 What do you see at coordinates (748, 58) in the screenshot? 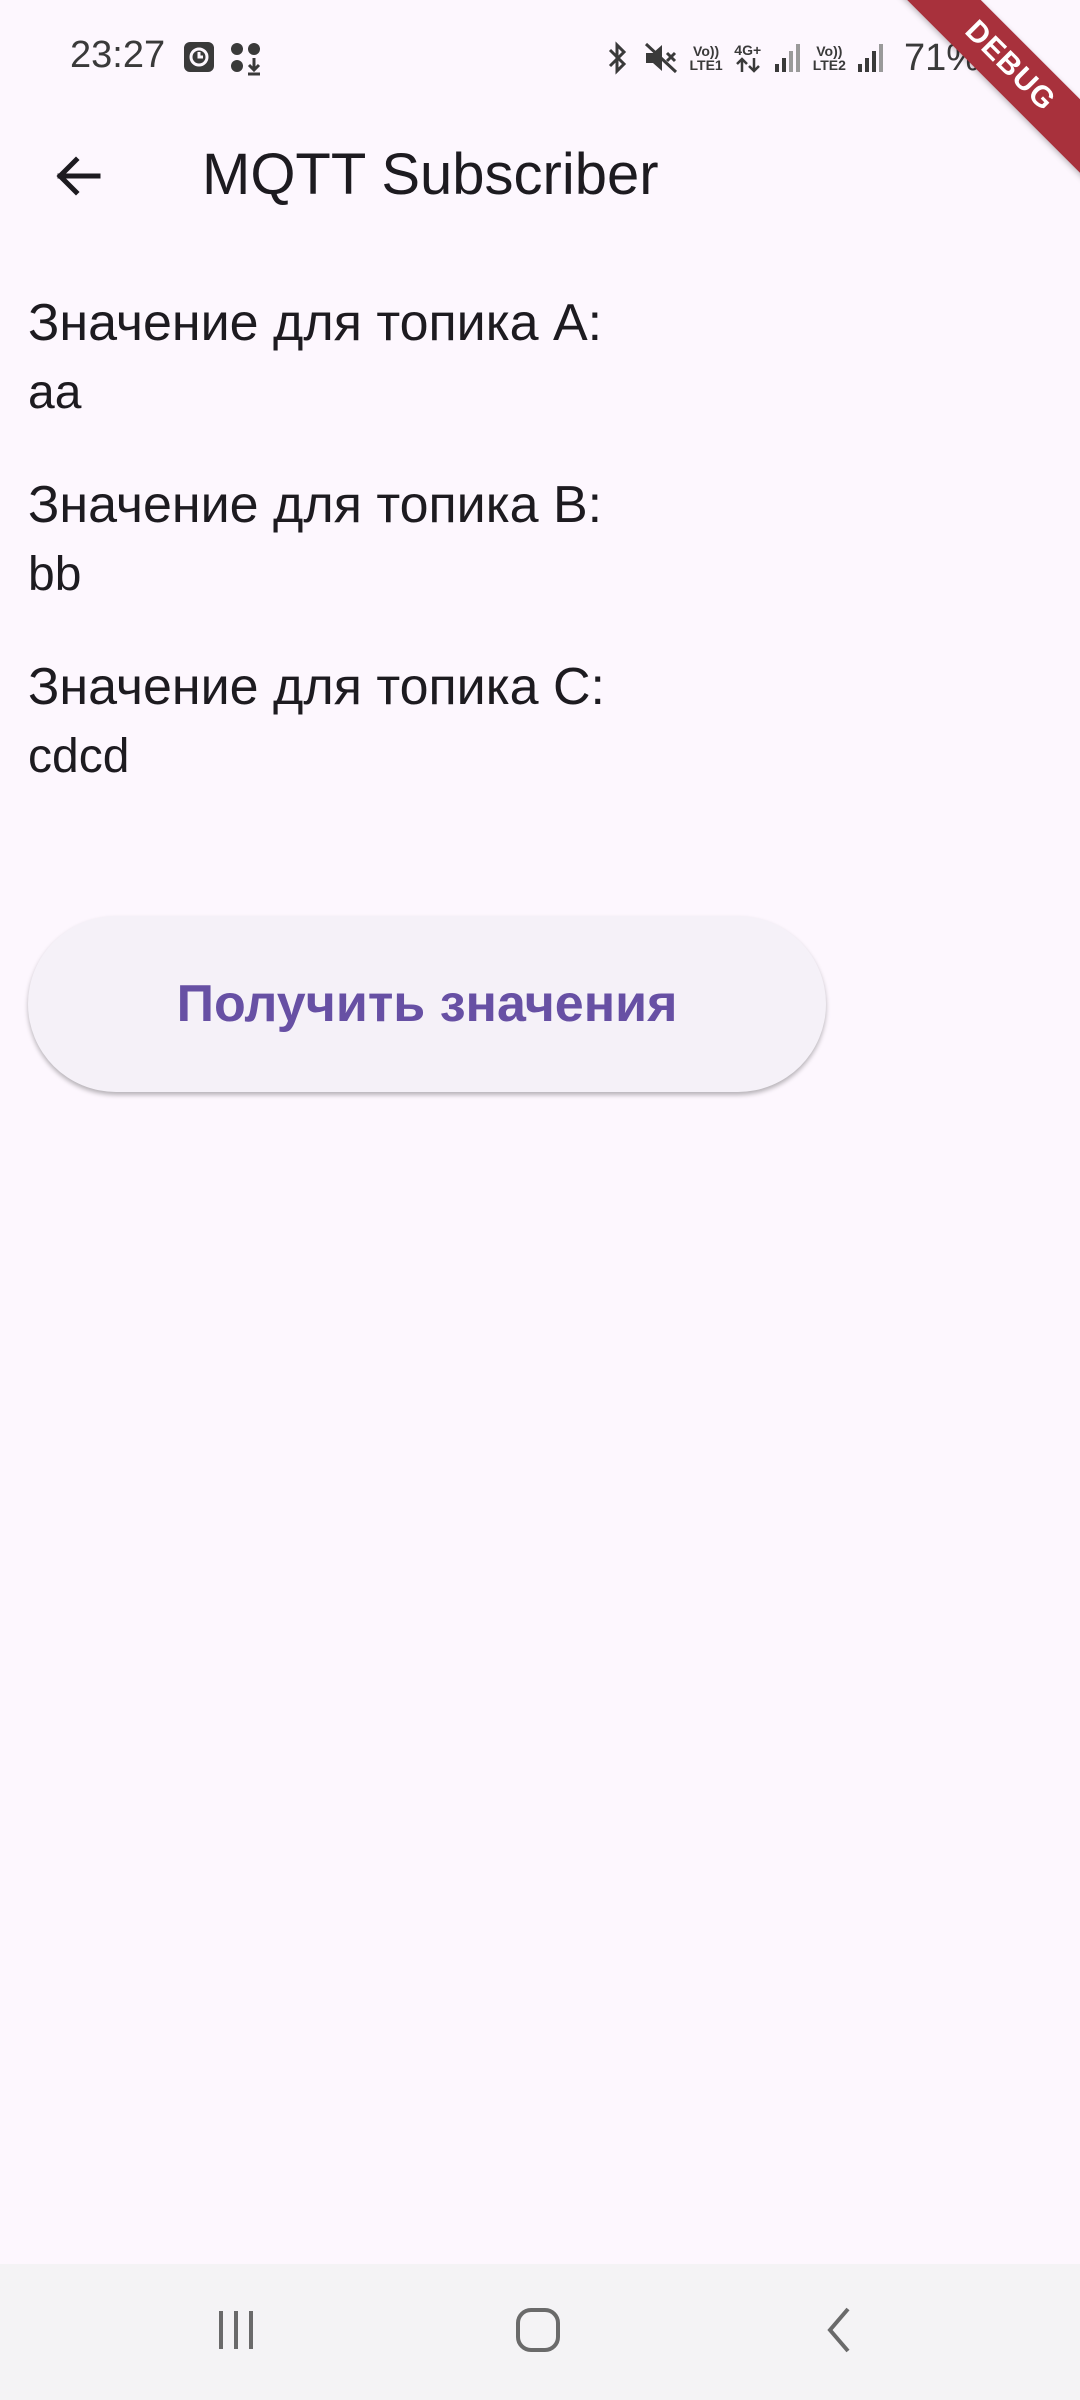
I see `4g-plus-icon: 4G+` at bounding box center [748, 58].